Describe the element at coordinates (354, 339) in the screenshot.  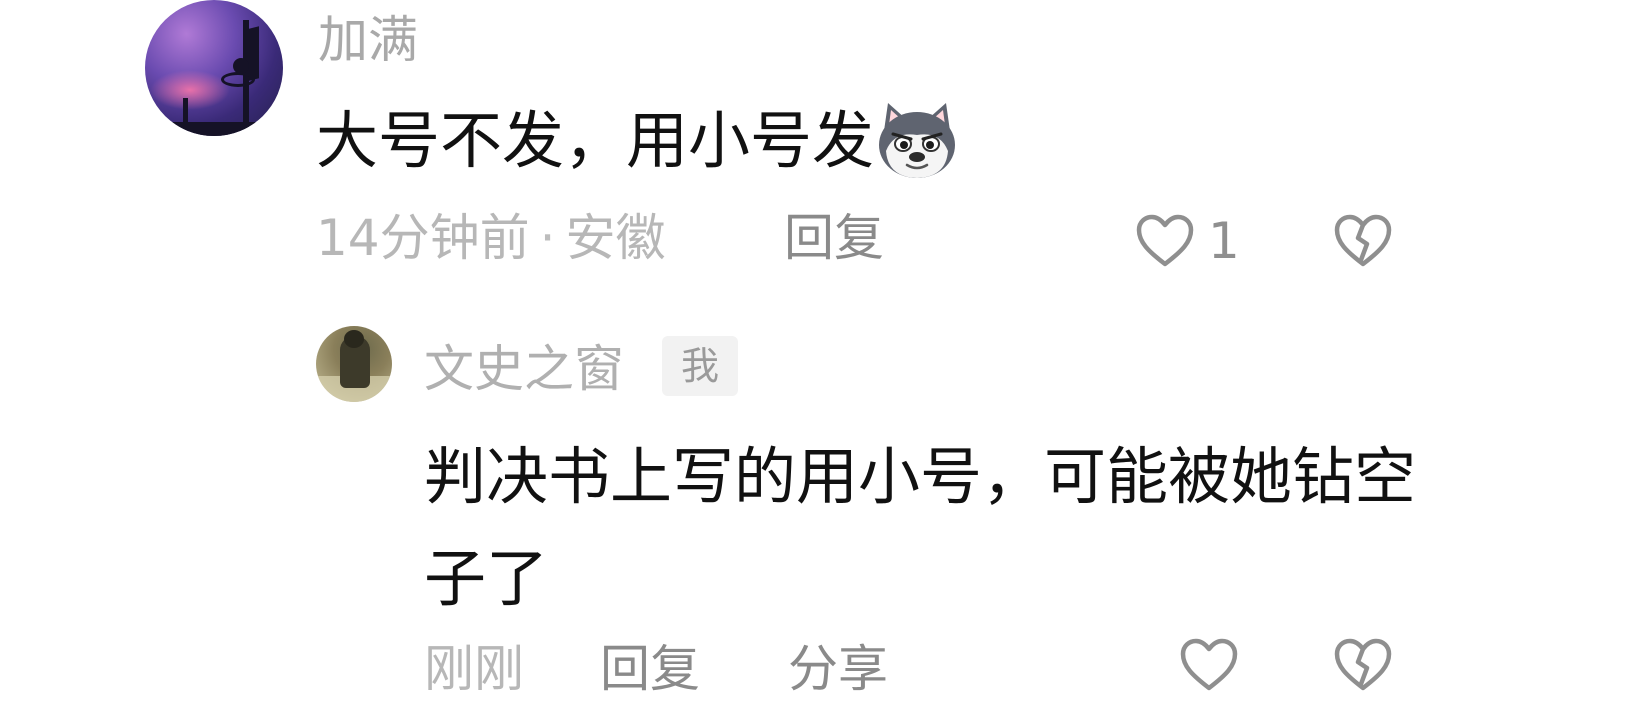
I see `avatar-figure-head` at that location.